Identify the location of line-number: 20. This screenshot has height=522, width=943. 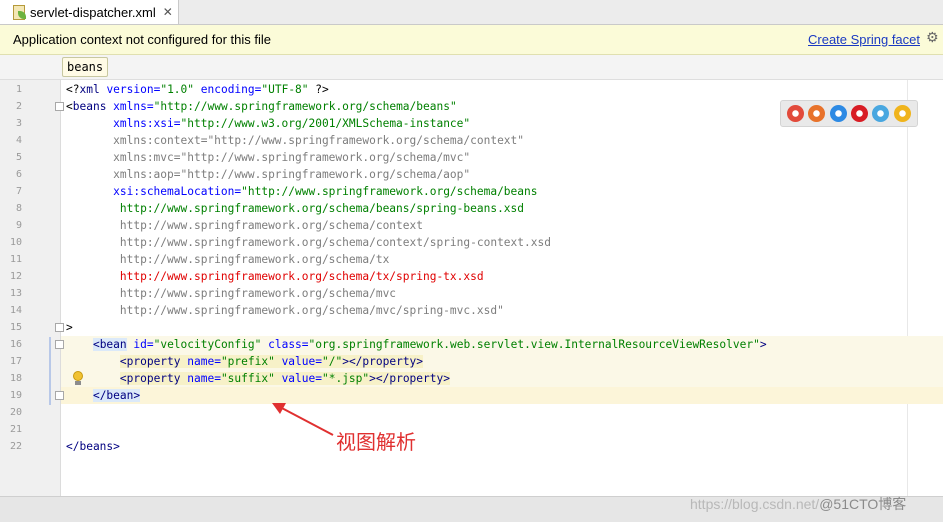
(15, 412).